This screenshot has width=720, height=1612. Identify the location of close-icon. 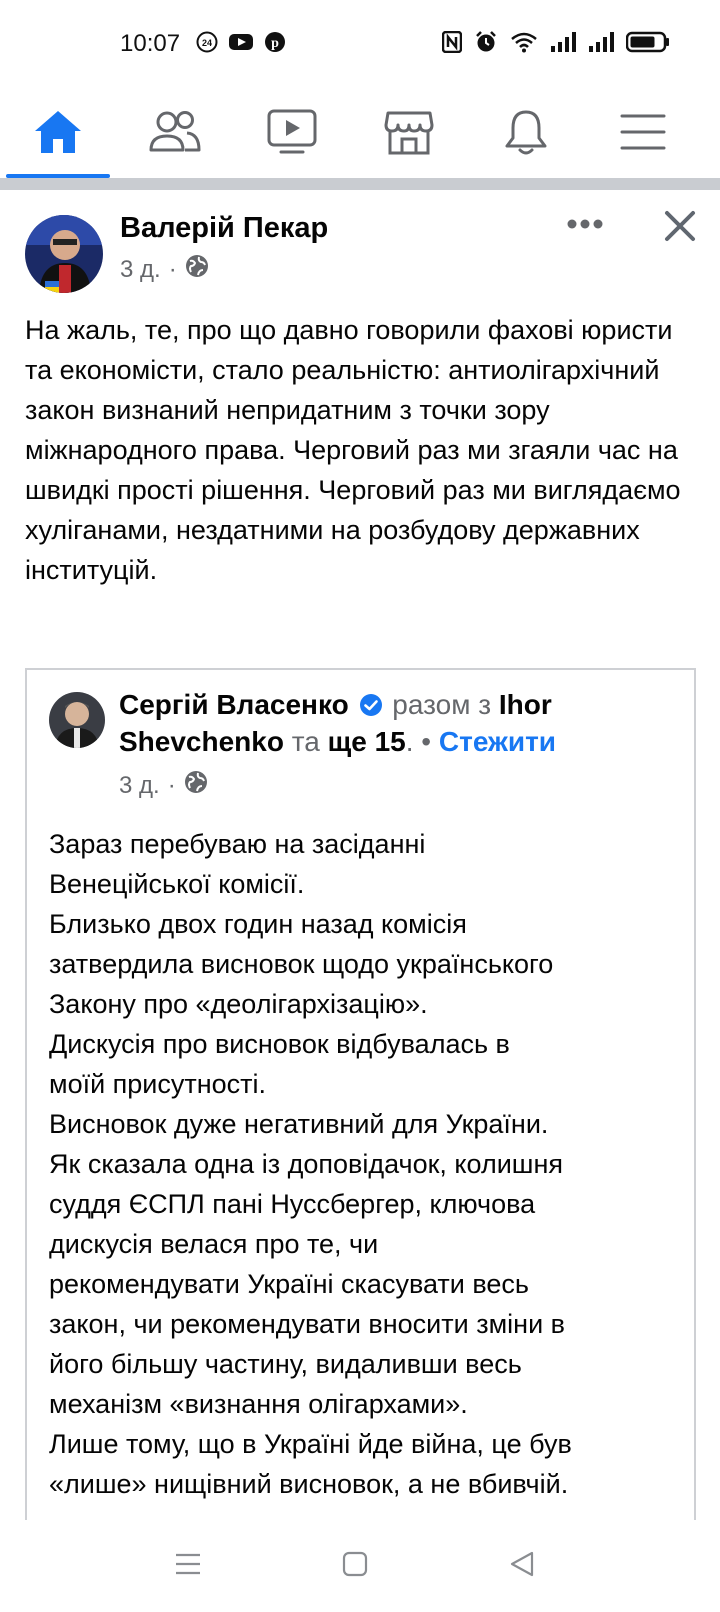
(680, 228).